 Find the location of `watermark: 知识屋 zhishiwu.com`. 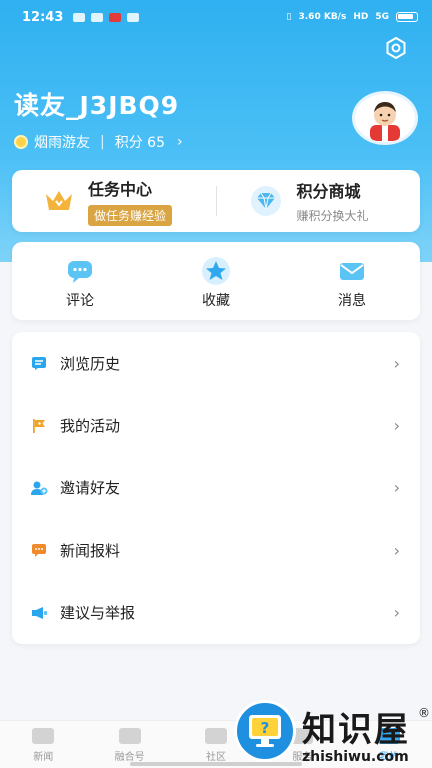

watermark: 知识屋 zhishiwu.com is located at coordinates (356, 733).